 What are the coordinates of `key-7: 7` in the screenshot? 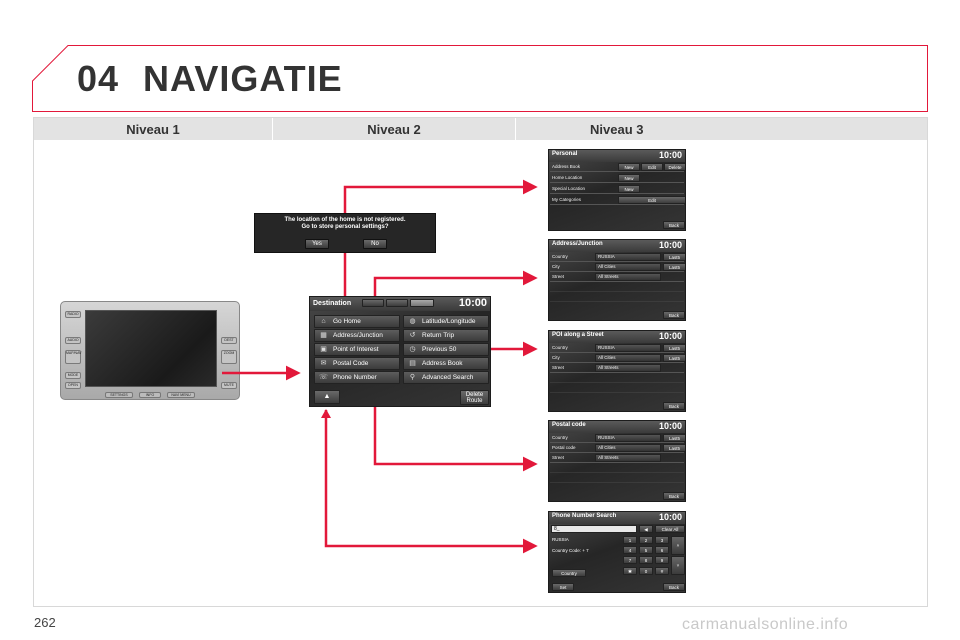 It's located at (630, 560).